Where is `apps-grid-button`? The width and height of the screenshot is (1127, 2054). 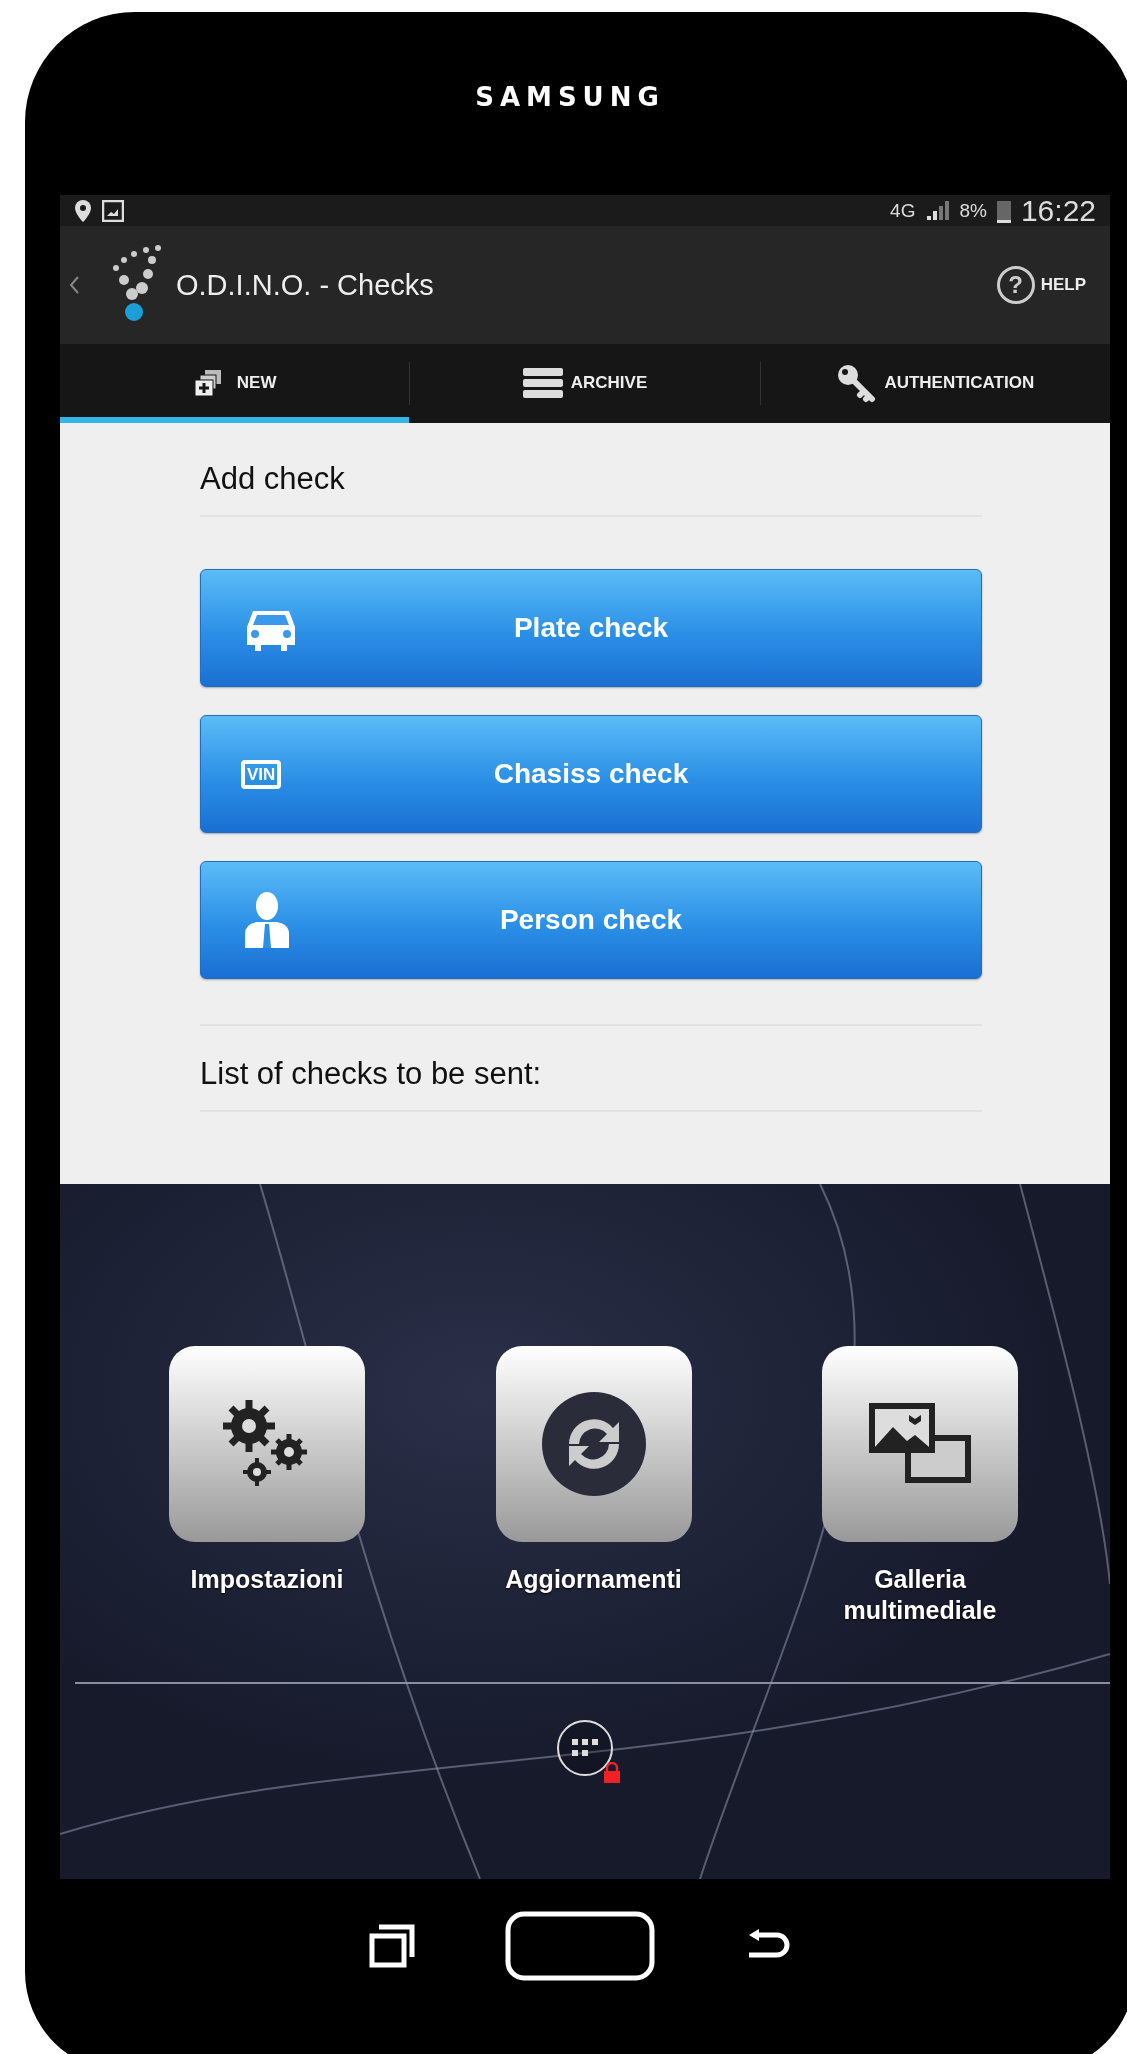 apps-grid-button is located at coordinates (585, 1747).